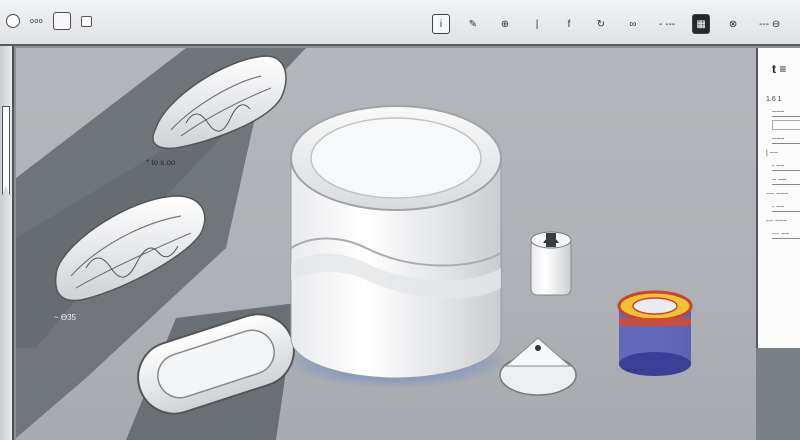  Describe the element at coordinates (49, 21) in the screenshot. I see `toolbar-left-group: ooo` at that location.